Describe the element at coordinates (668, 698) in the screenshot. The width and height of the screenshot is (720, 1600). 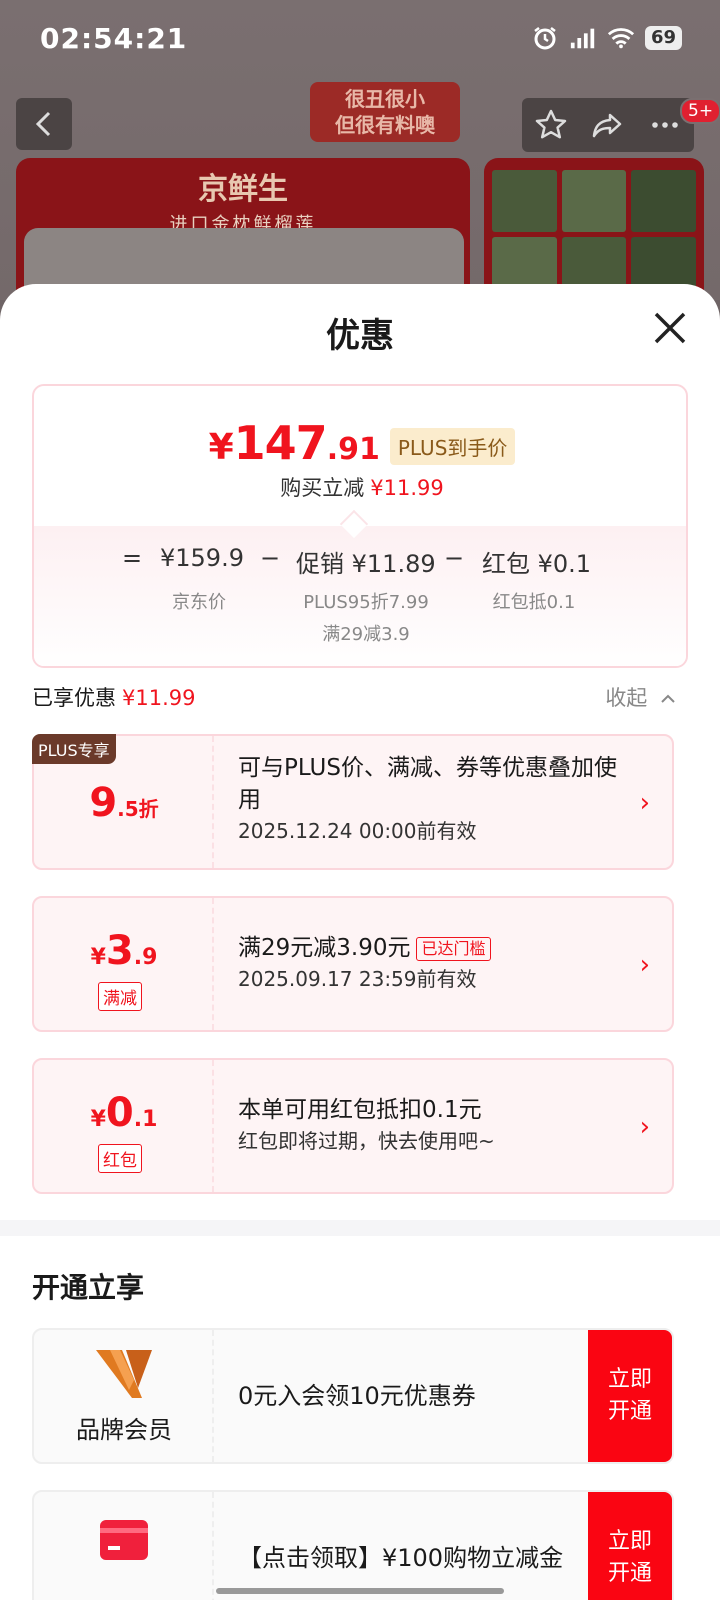
I see `chevron-up-icon` at that location.